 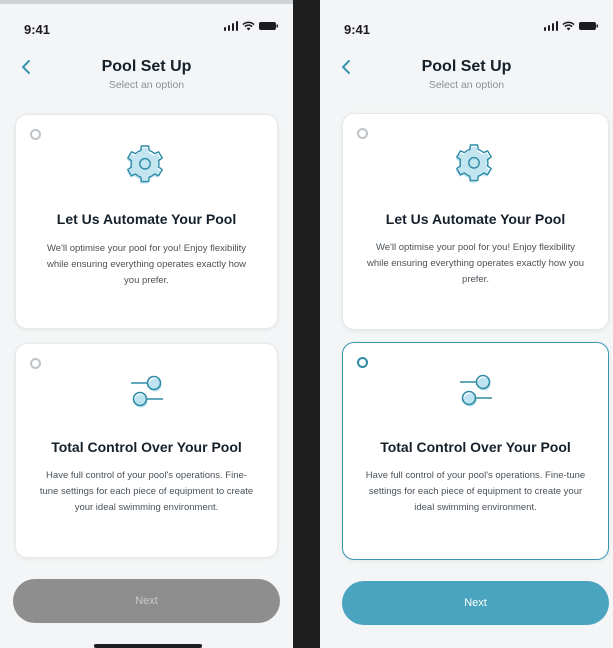 What do you see at coordinates (148, 646) in the screenshot?
I see `home-indicator` at bounding box center [148, 646].